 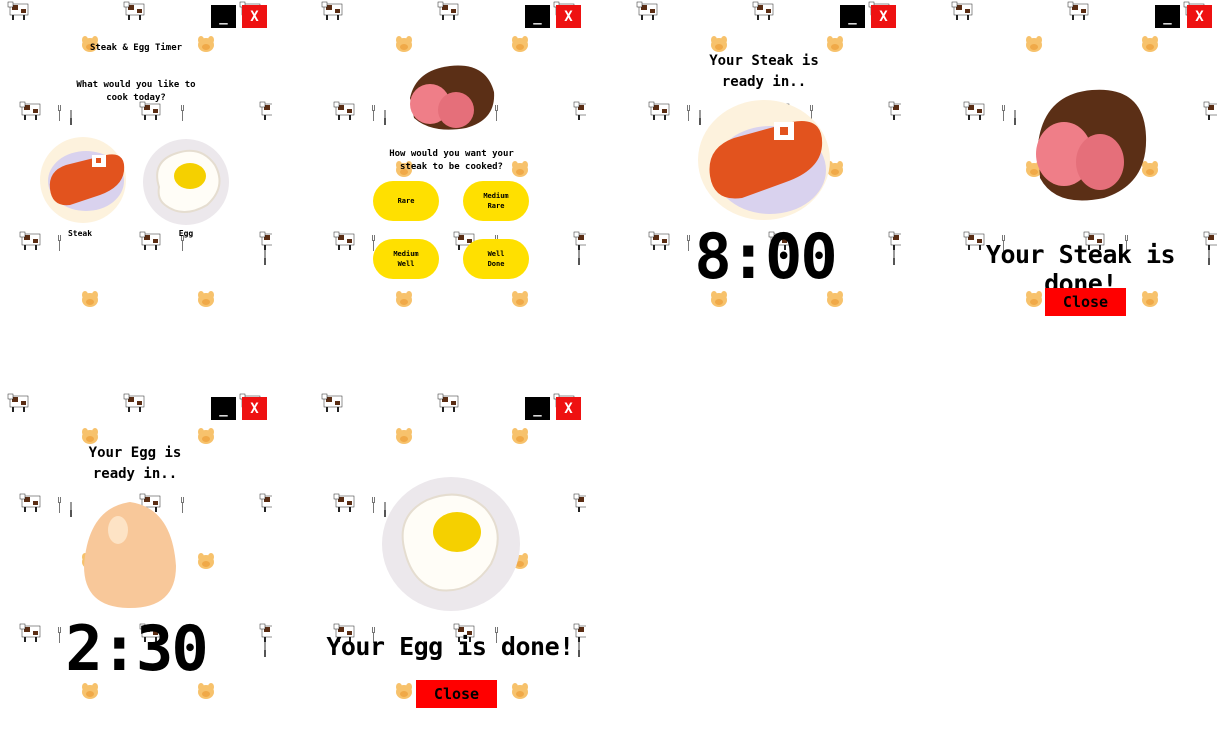 What do you see at coordinates (496, 259) in the screenshot?
I see `well-done-button: Well Done` at bounding box center [496, 259].